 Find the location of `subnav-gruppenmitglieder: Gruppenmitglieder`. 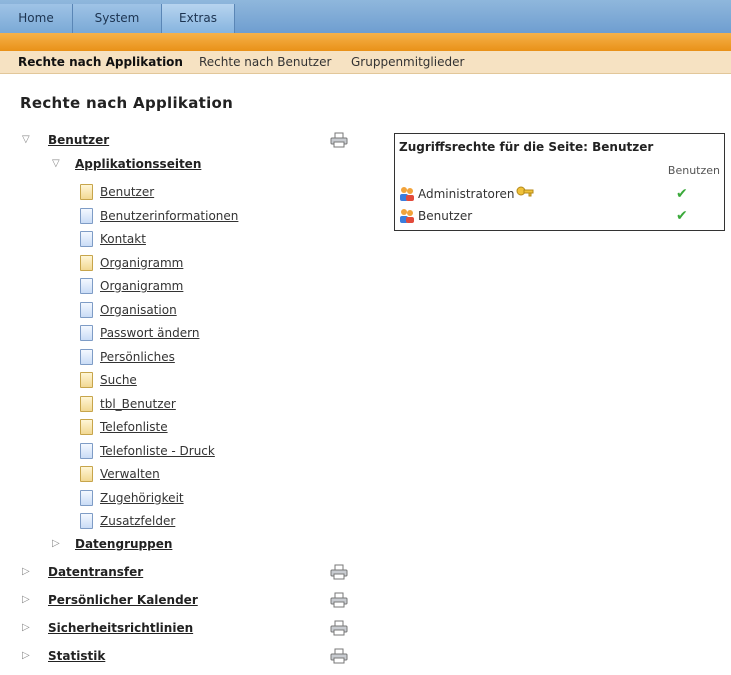

subnav-gruppenmitglieder: Gruppenmitglieder is located at coordinates (407, 62).